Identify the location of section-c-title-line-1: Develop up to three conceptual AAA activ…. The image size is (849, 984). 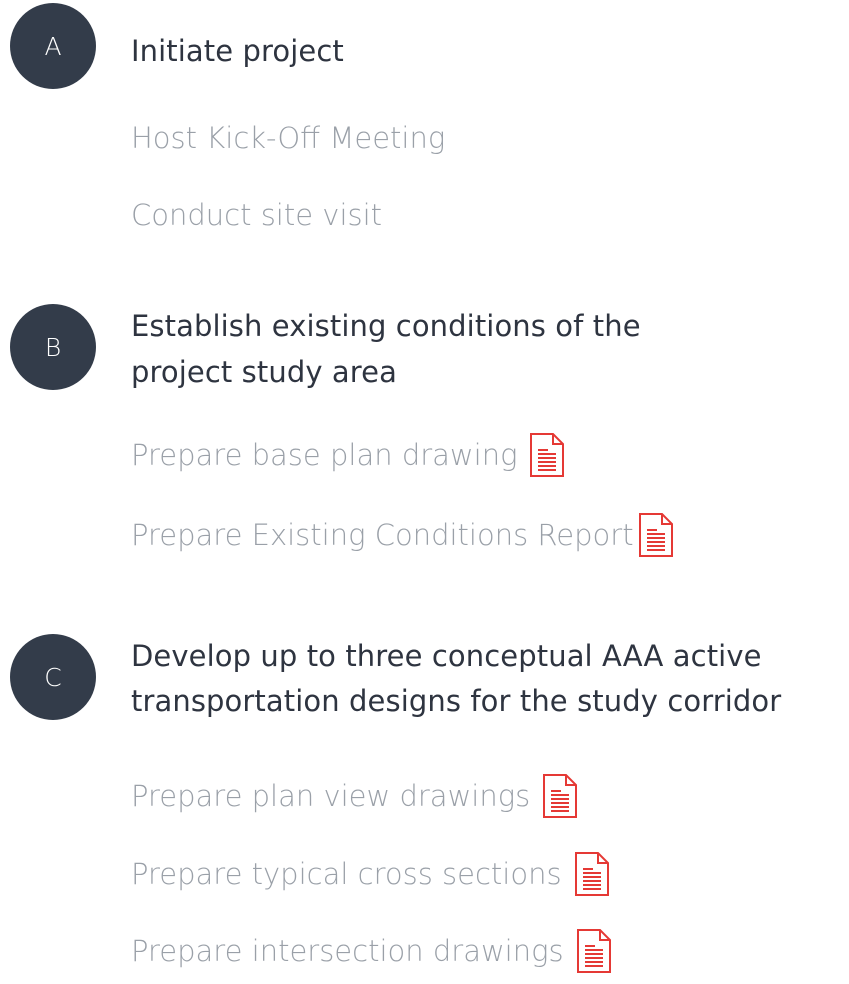
(446, 656).